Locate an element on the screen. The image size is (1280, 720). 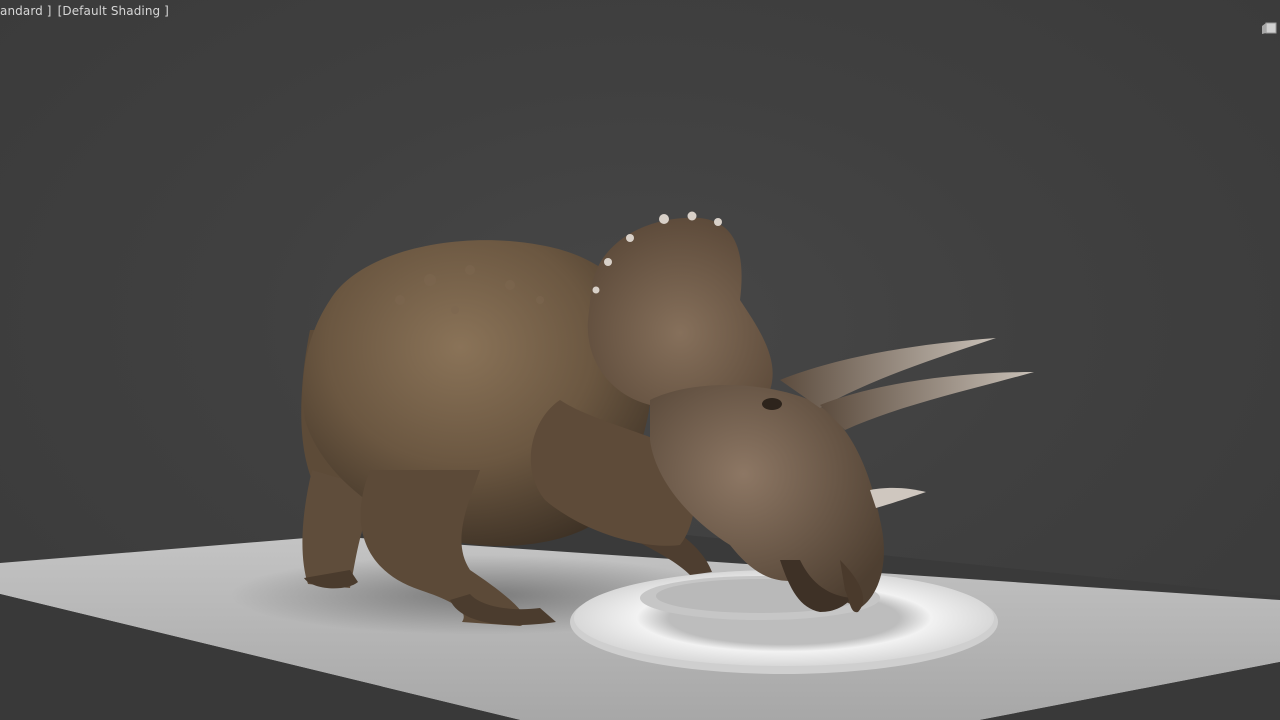
eye-icon is located at coordinates (772, 404).